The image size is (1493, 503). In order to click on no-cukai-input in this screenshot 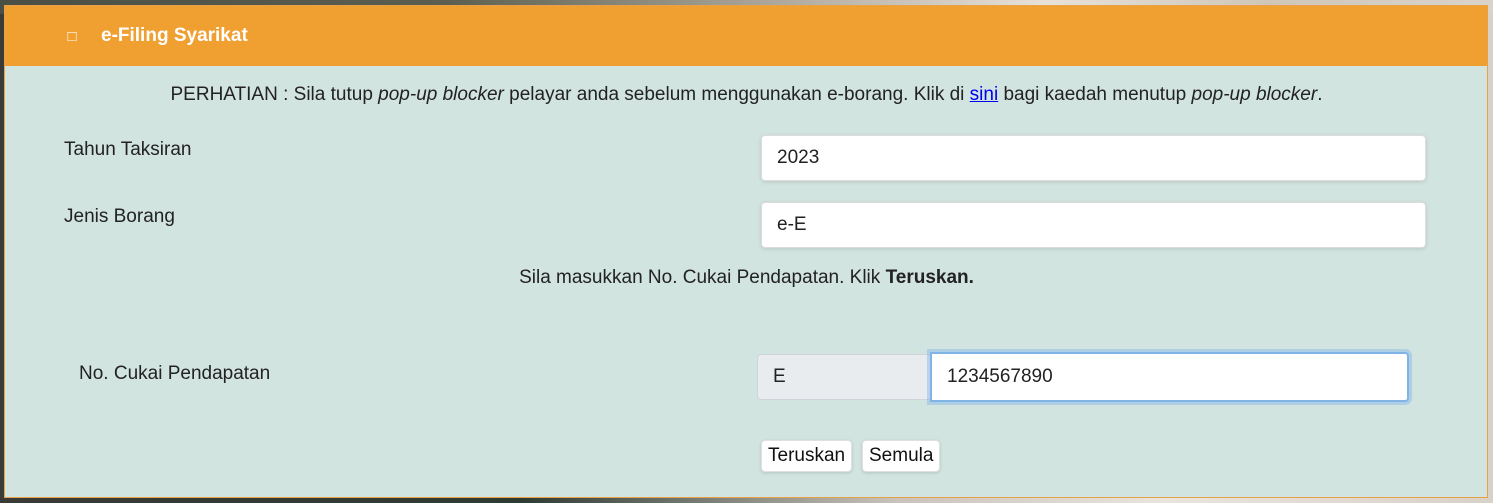, I will do `click(1169, 377)`.